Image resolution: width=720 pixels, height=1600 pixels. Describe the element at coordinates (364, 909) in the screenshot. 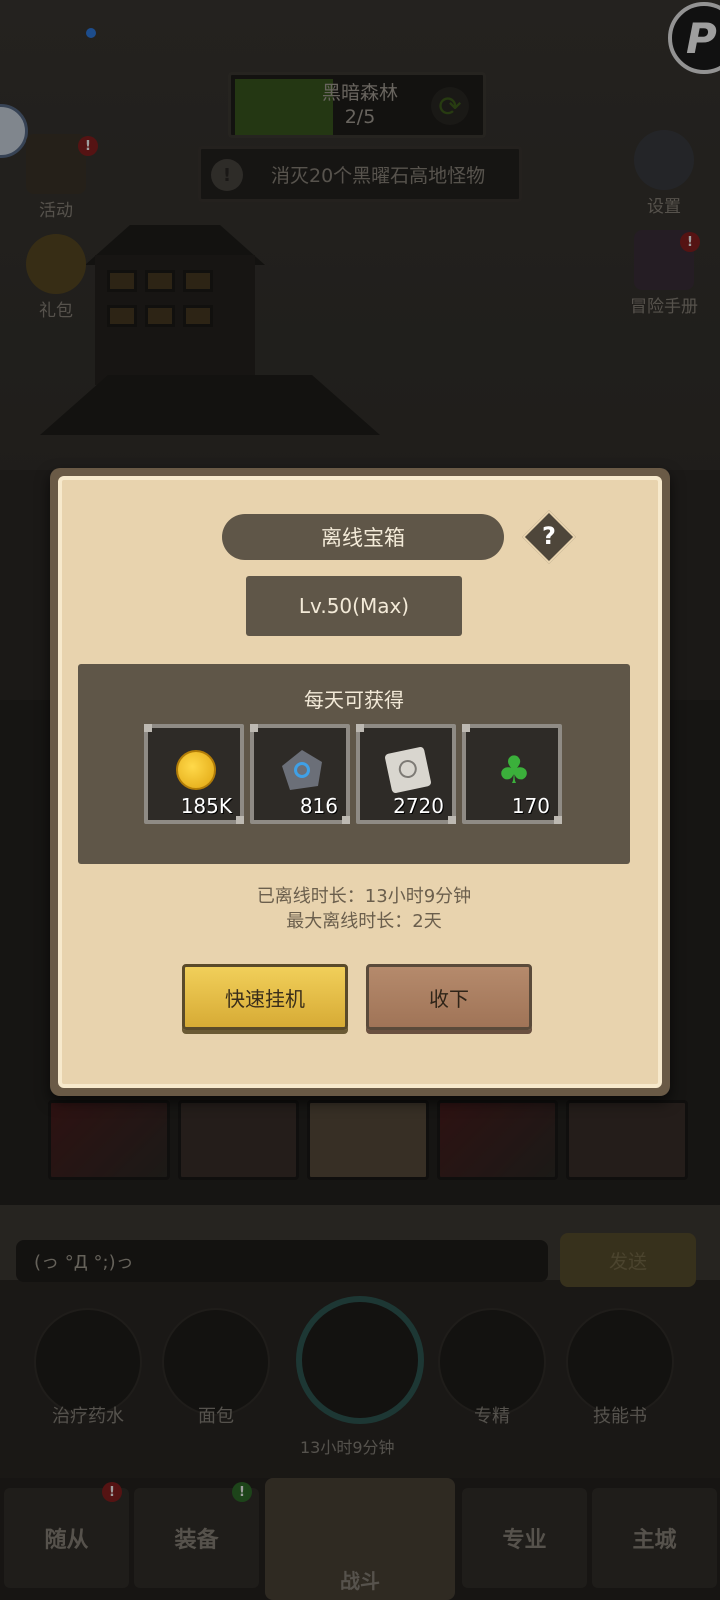

I see `offline-info: 已离线时长：13小时9分钟 最大离线时长：2天` at that location.